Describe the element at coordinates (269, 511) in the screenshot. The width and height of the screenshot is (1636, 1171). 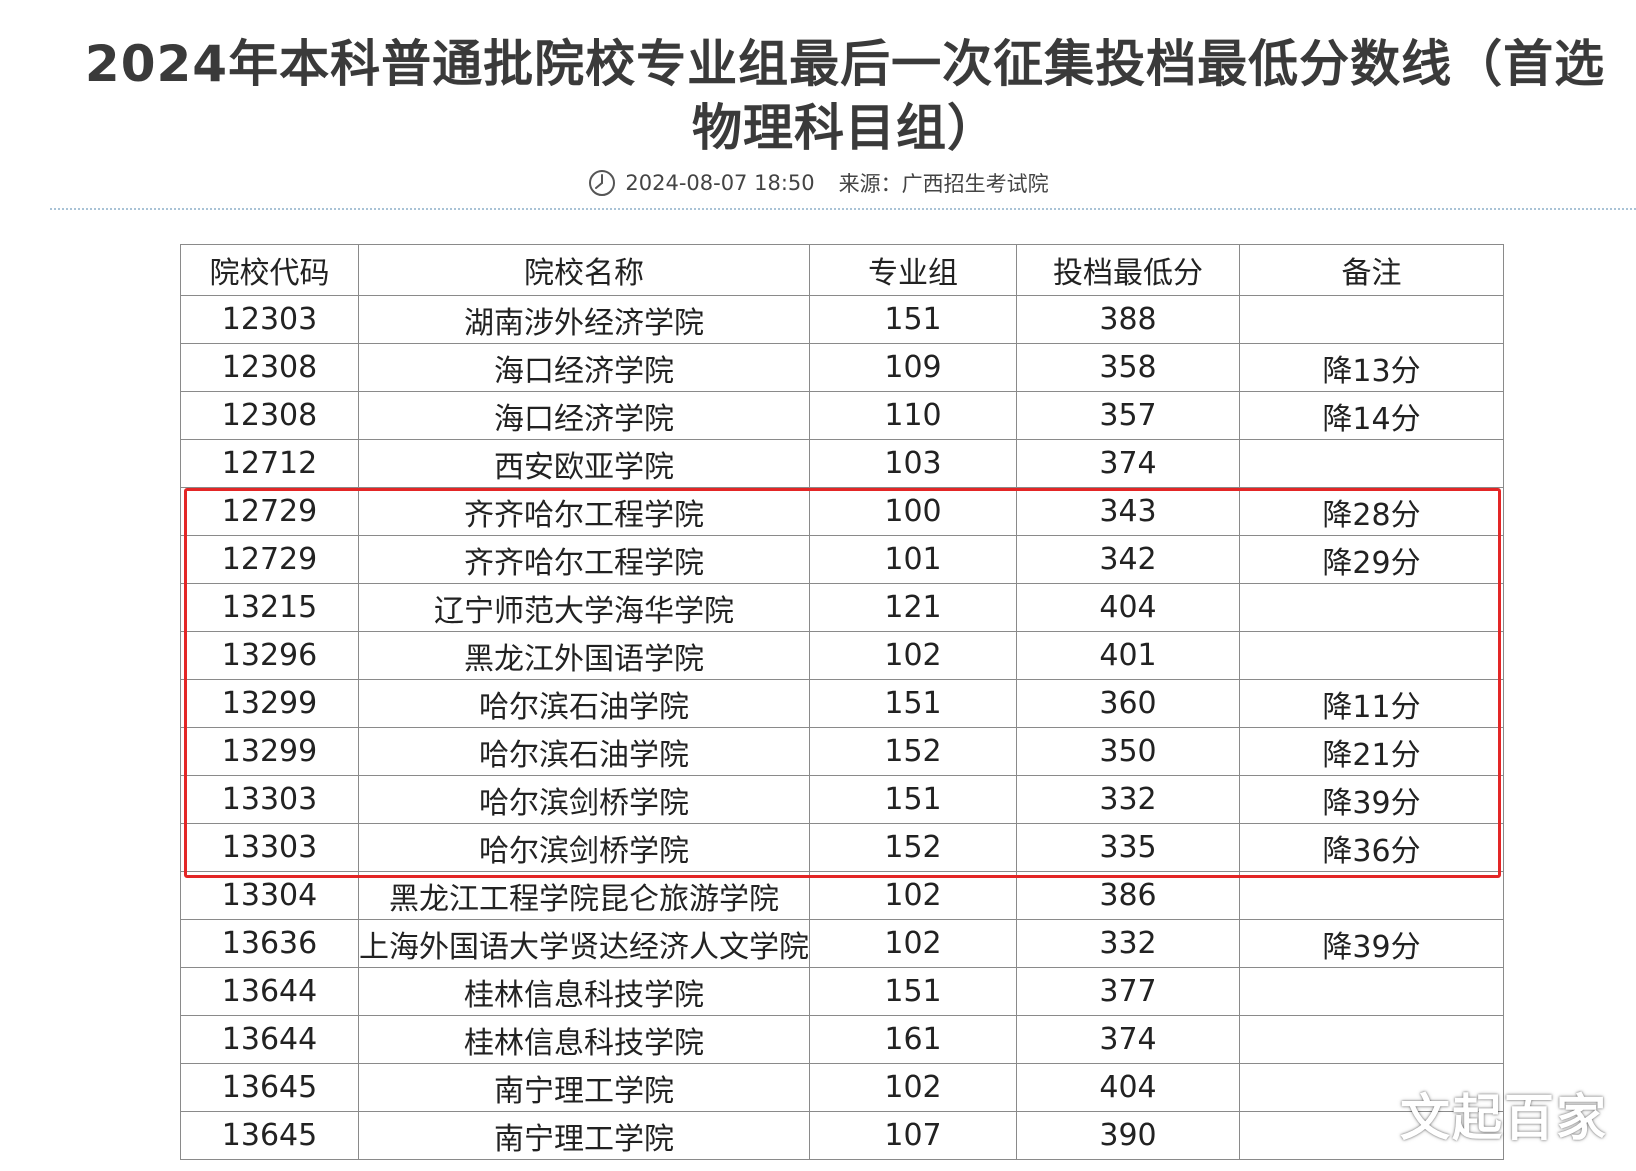
I see `cell-school-code: 12729` at that location.